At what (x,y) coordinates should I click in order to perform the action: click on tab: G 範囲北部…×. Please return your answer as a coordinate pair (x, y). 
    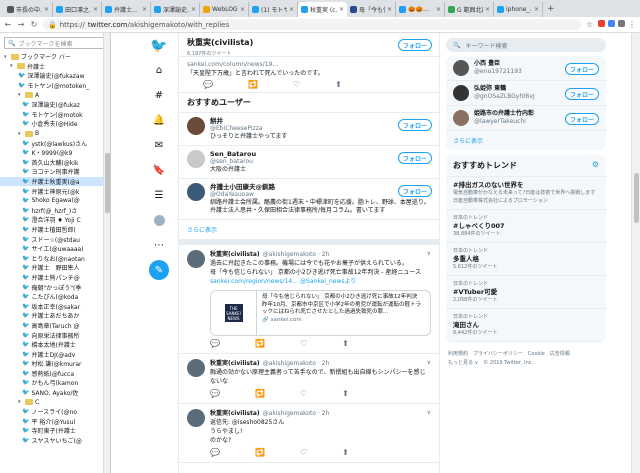
    Looking at the image, I should click on (469, 9).